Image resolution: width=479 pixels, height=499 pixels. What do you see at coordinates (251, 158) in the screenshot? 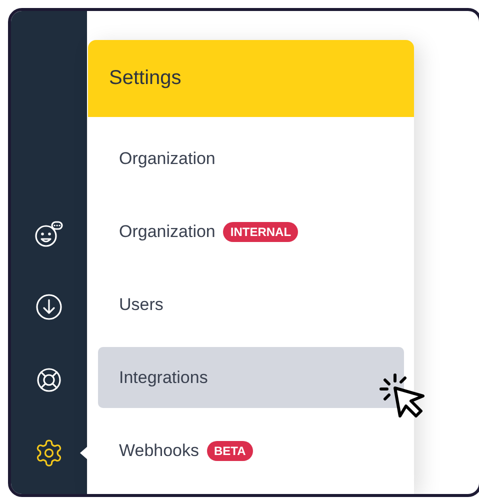
I see `menu-item: Organization` at bounding box center [251, 158].